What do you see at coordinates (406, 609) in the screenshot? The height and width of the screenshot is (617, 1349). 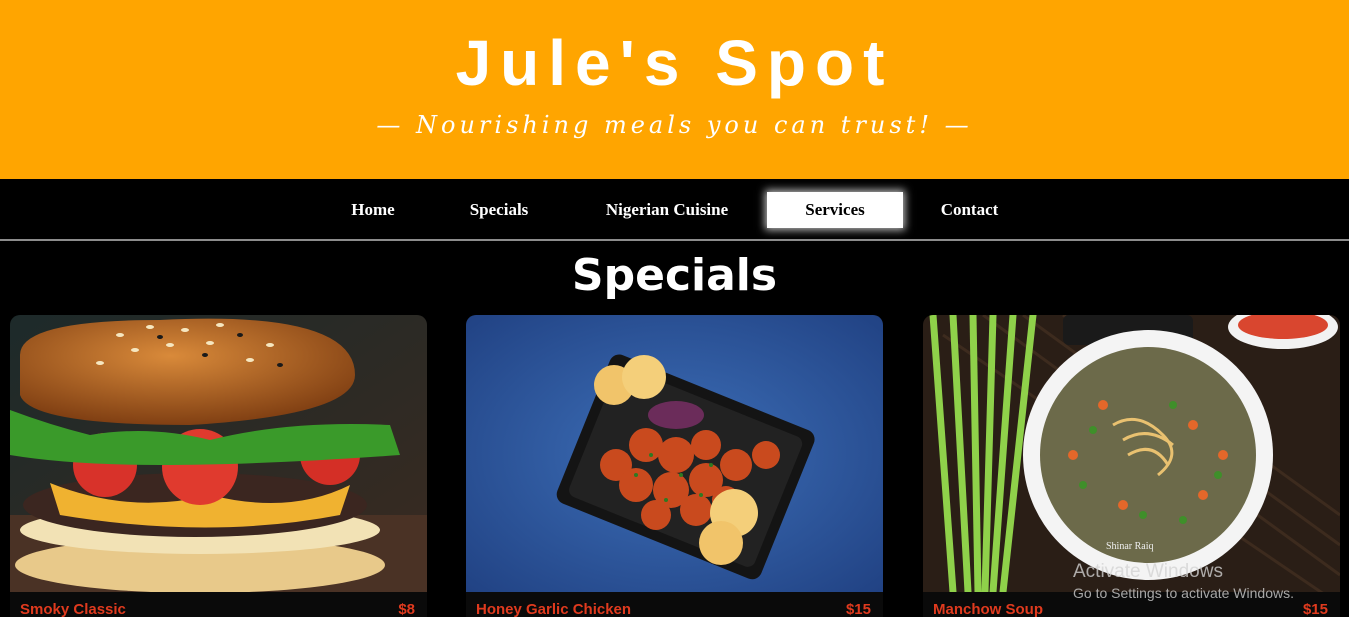 I see `card-price: $8` at bounding box center [406, 609].